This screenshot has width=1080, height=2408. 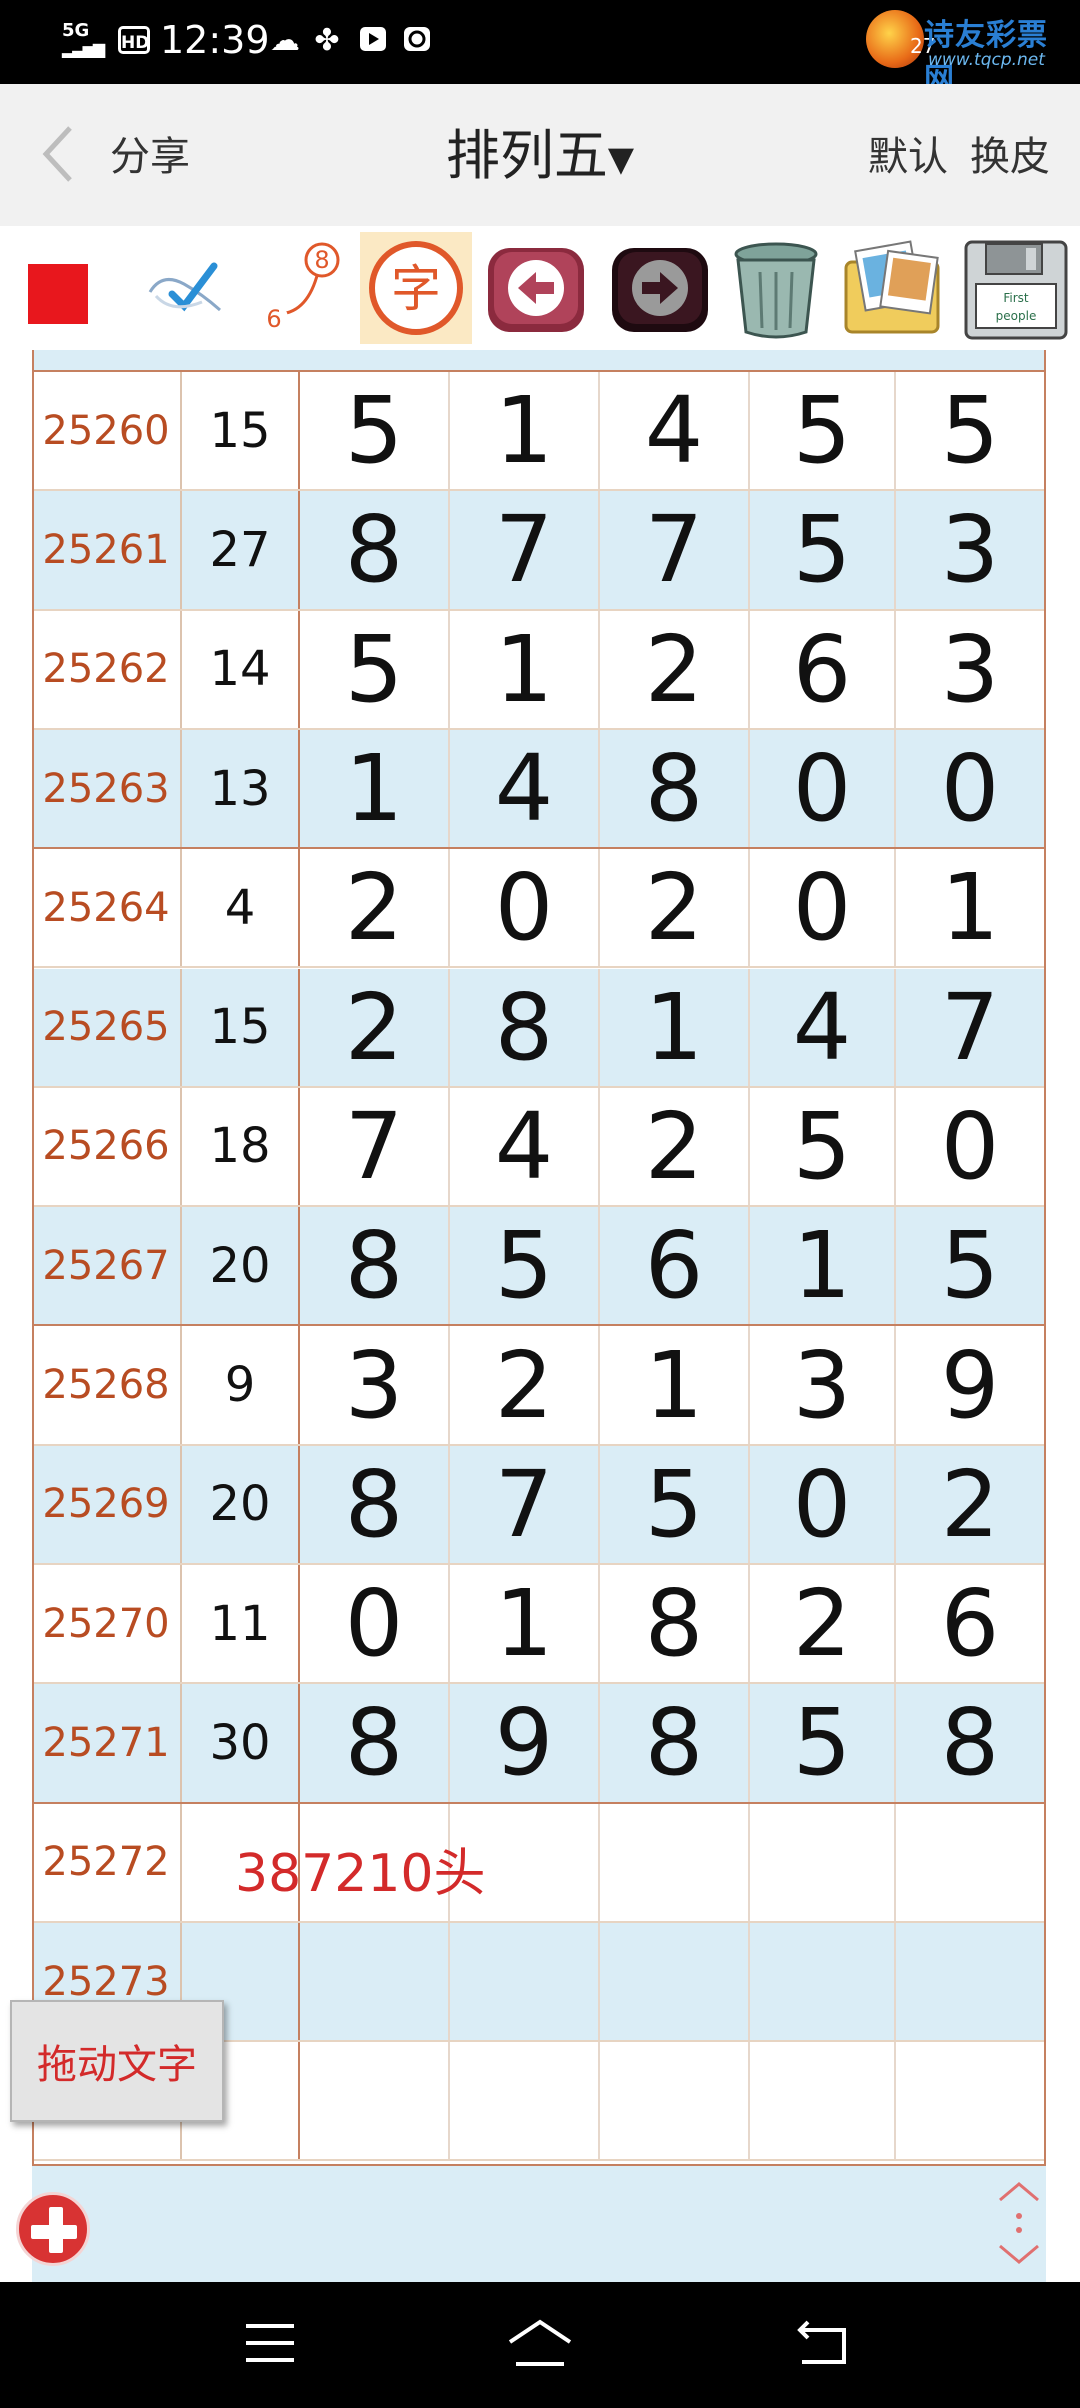 What do you see at coordinates (241, 1146) in the screenshot?
I see `digit-sum: 18` at bounding box center [241, 1146].